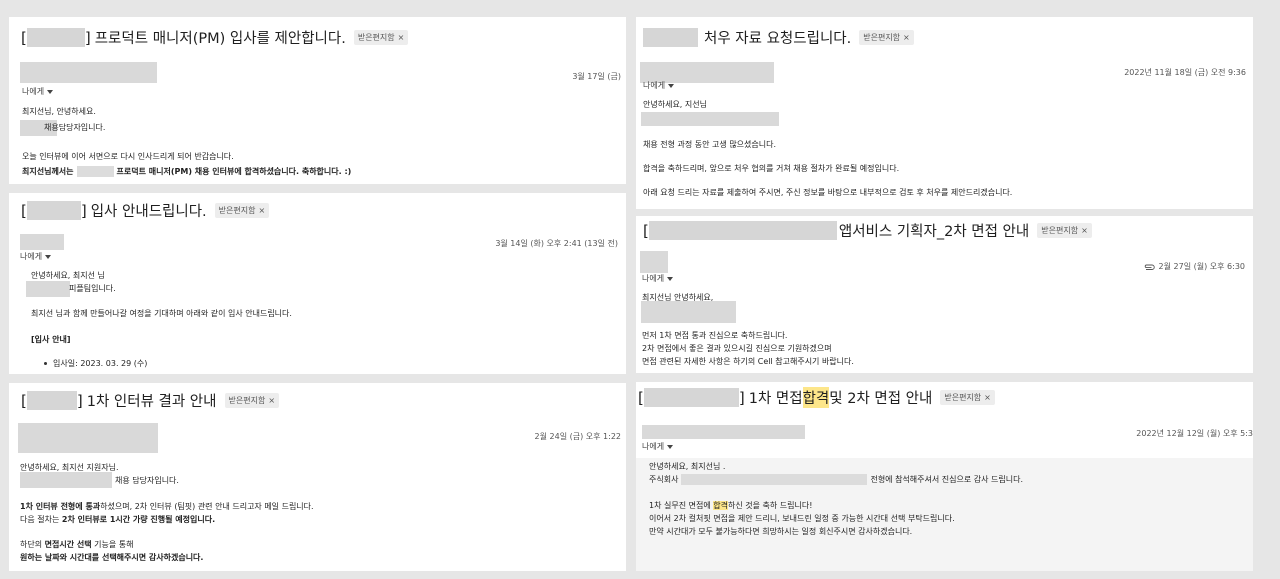  Describe the element at coordinates (556, 243) in the screenshot. I see `email-date: 3월 14일 (화) 오후 2:41 (13일 전)` at that location.